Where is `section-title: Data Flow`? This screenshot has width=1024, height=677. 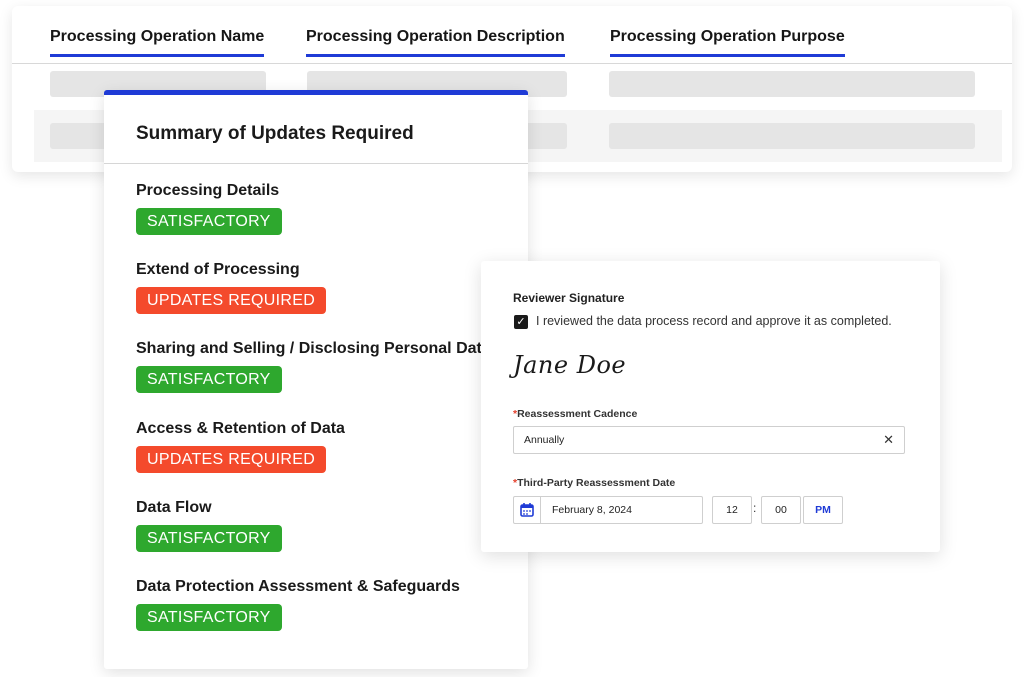
section-title: Data Flow is located at coordinates (174, 507).